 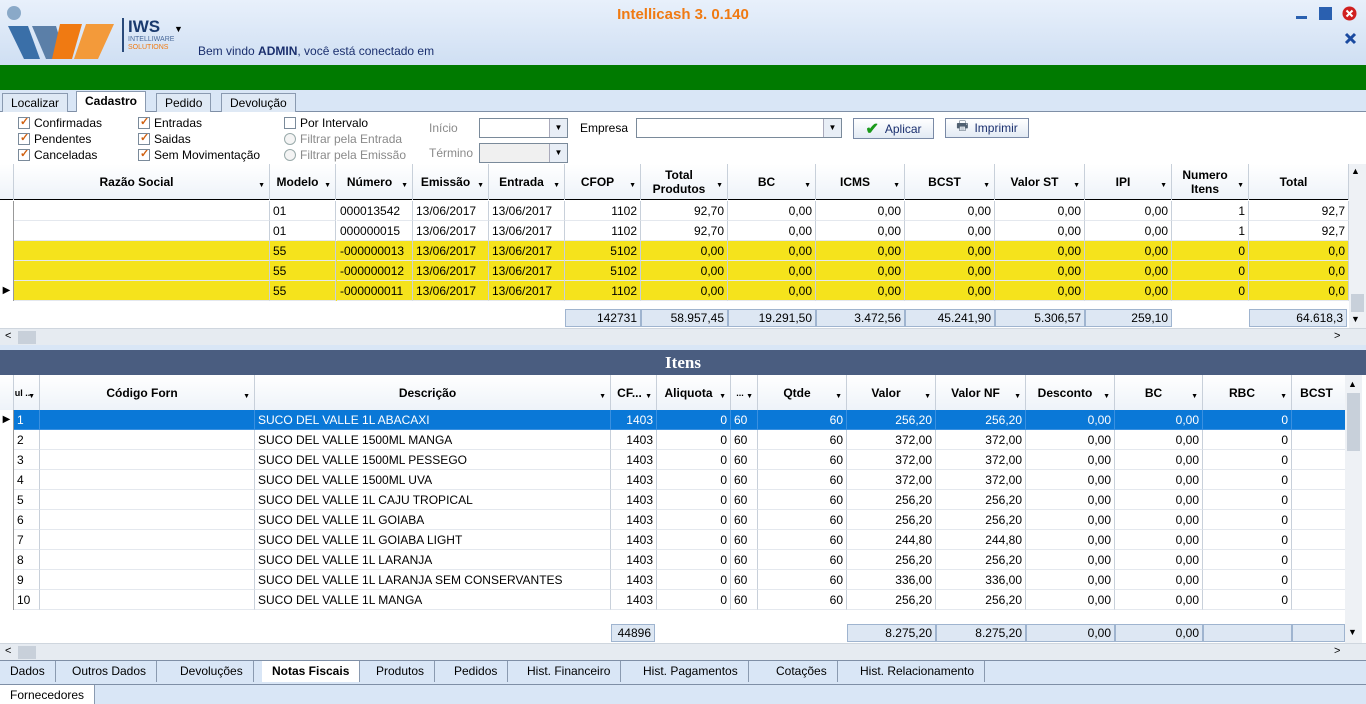 What do you see at coordinates (27, 460) in the screenshot?
I see `itens-cell: 3` at bounding box center [27, 460].